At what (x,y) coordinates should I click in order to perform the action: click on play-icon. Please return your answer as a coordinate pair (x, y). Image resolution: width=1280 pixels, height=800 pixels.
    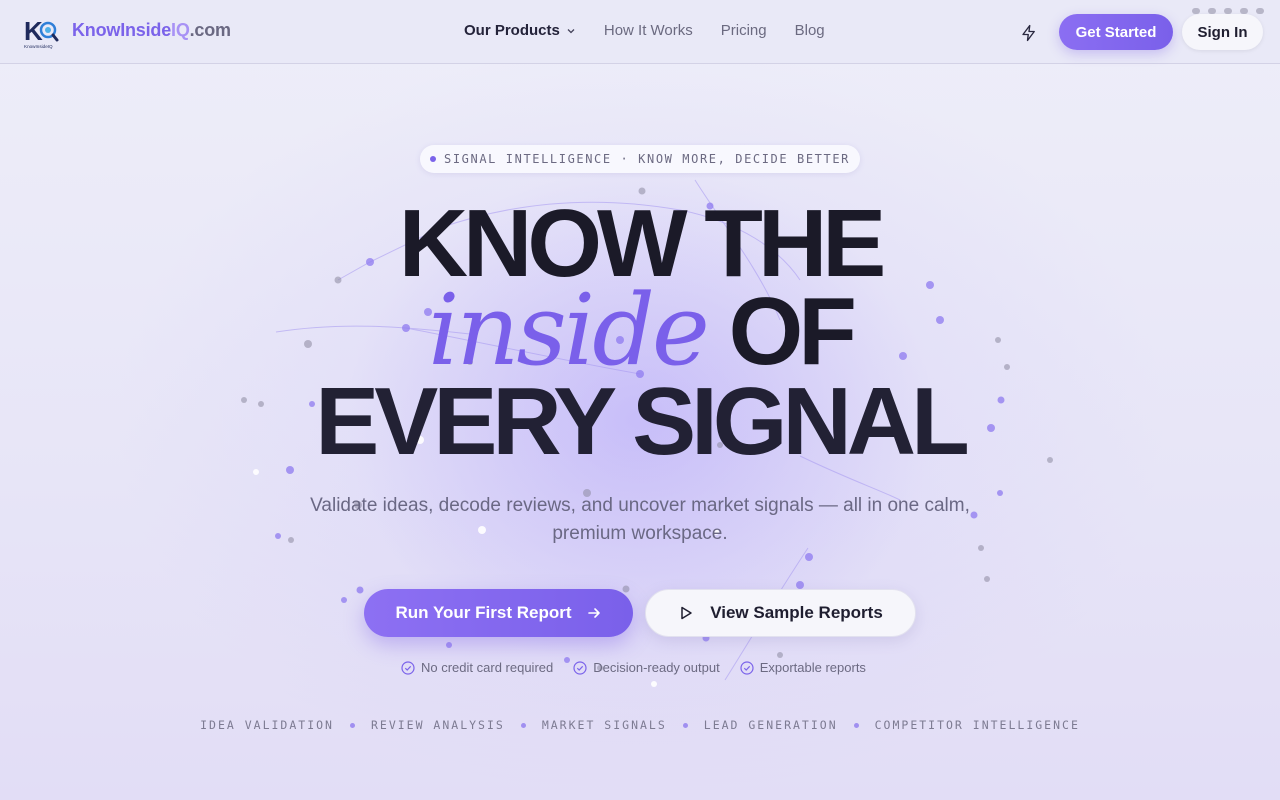
    Looking at the image, I should click on (686, 613).